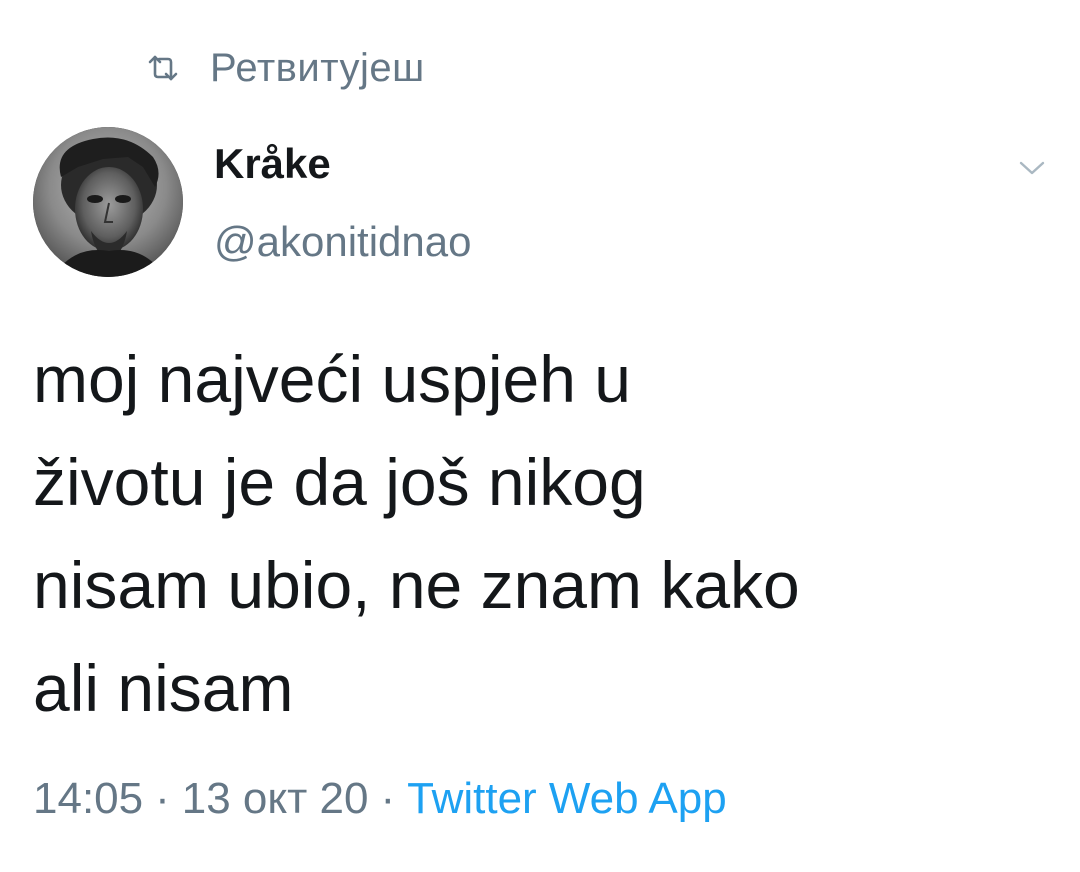 This screenshot has height=872, width=1080. I want to click on tweet-text-line: moj najveći uspjeh u, so click(332, 379).